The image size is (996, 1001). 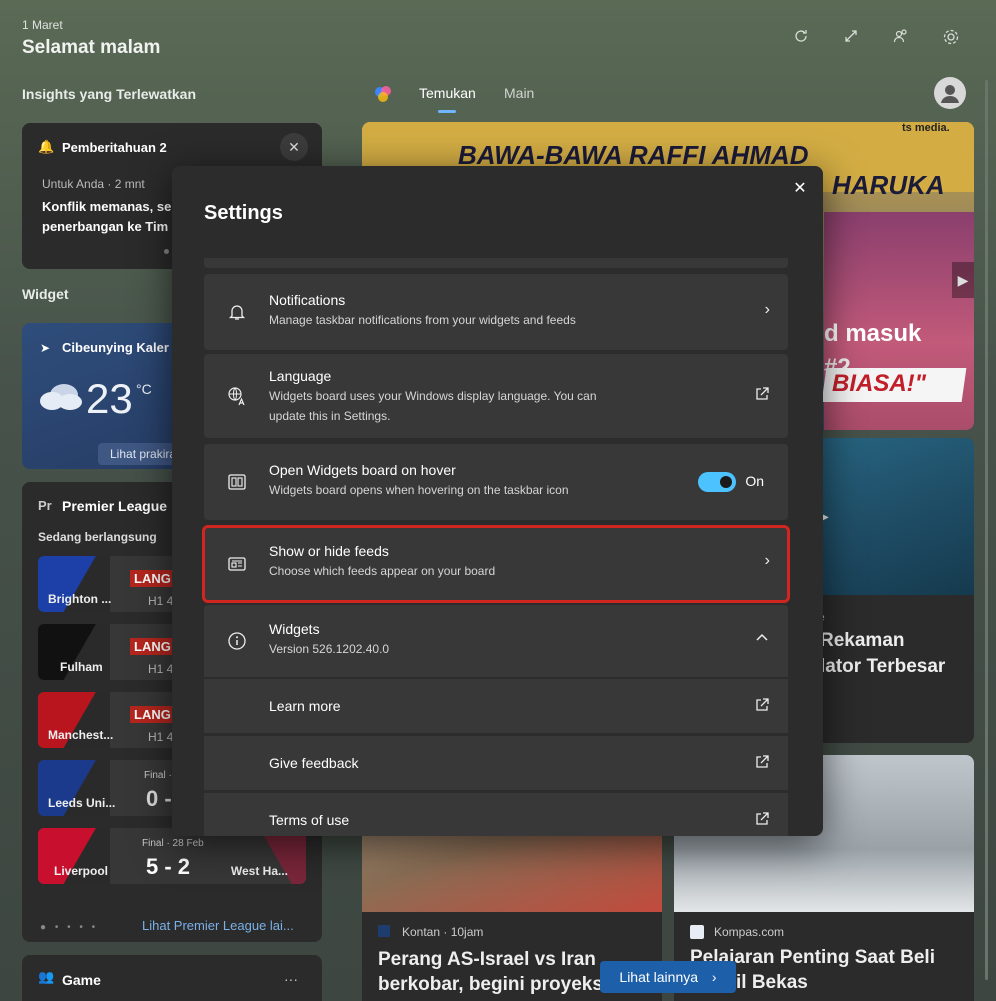 I want to click on pl-prefix: Pr, so click(x=45, y=505).